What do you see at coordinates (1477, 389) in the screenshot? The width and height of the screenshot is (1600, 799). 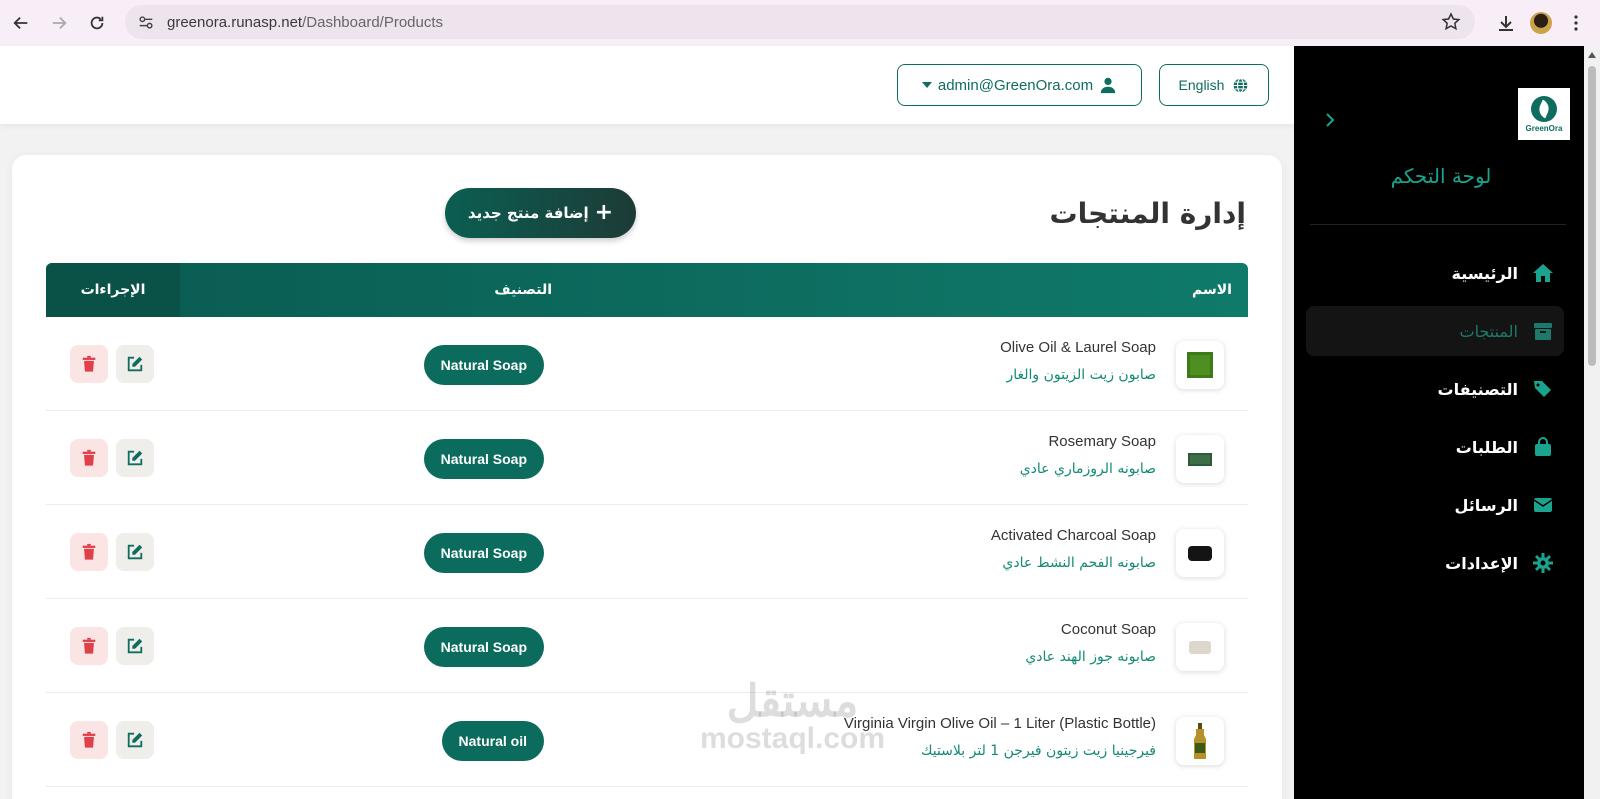 I see `sidebar-item-label: التصنيفات` at bounding box center [1477, 389].